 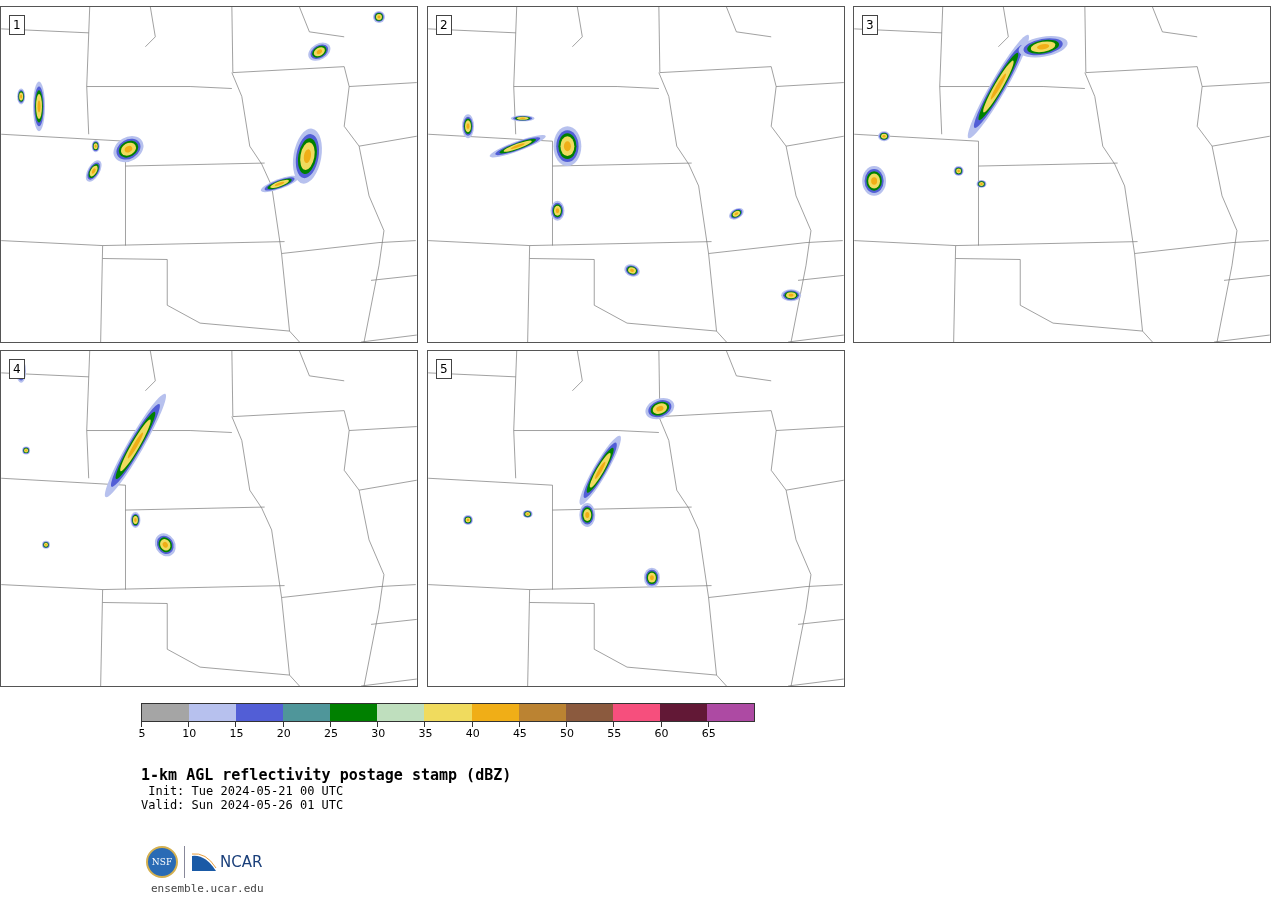 What do you see at coordinates (241, 862) in the screenshot?
I see `ncar-logo: NCAR` at bounding box center [241, 862].